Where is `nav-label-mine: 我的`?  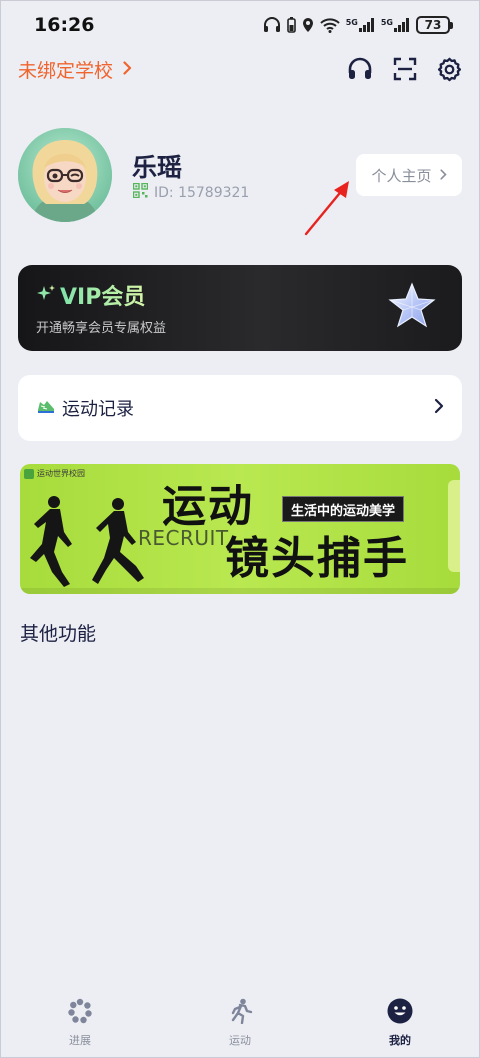 nav-label-mine: 我的 is located at coordinates (400, 1040).